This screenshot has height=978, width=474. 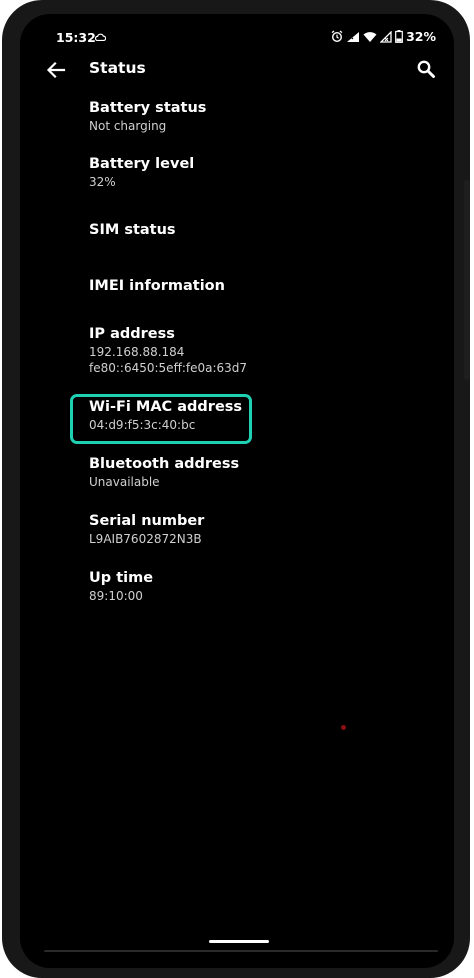 I want to click on screen-artifact-dot, so click(x=343, y=727).